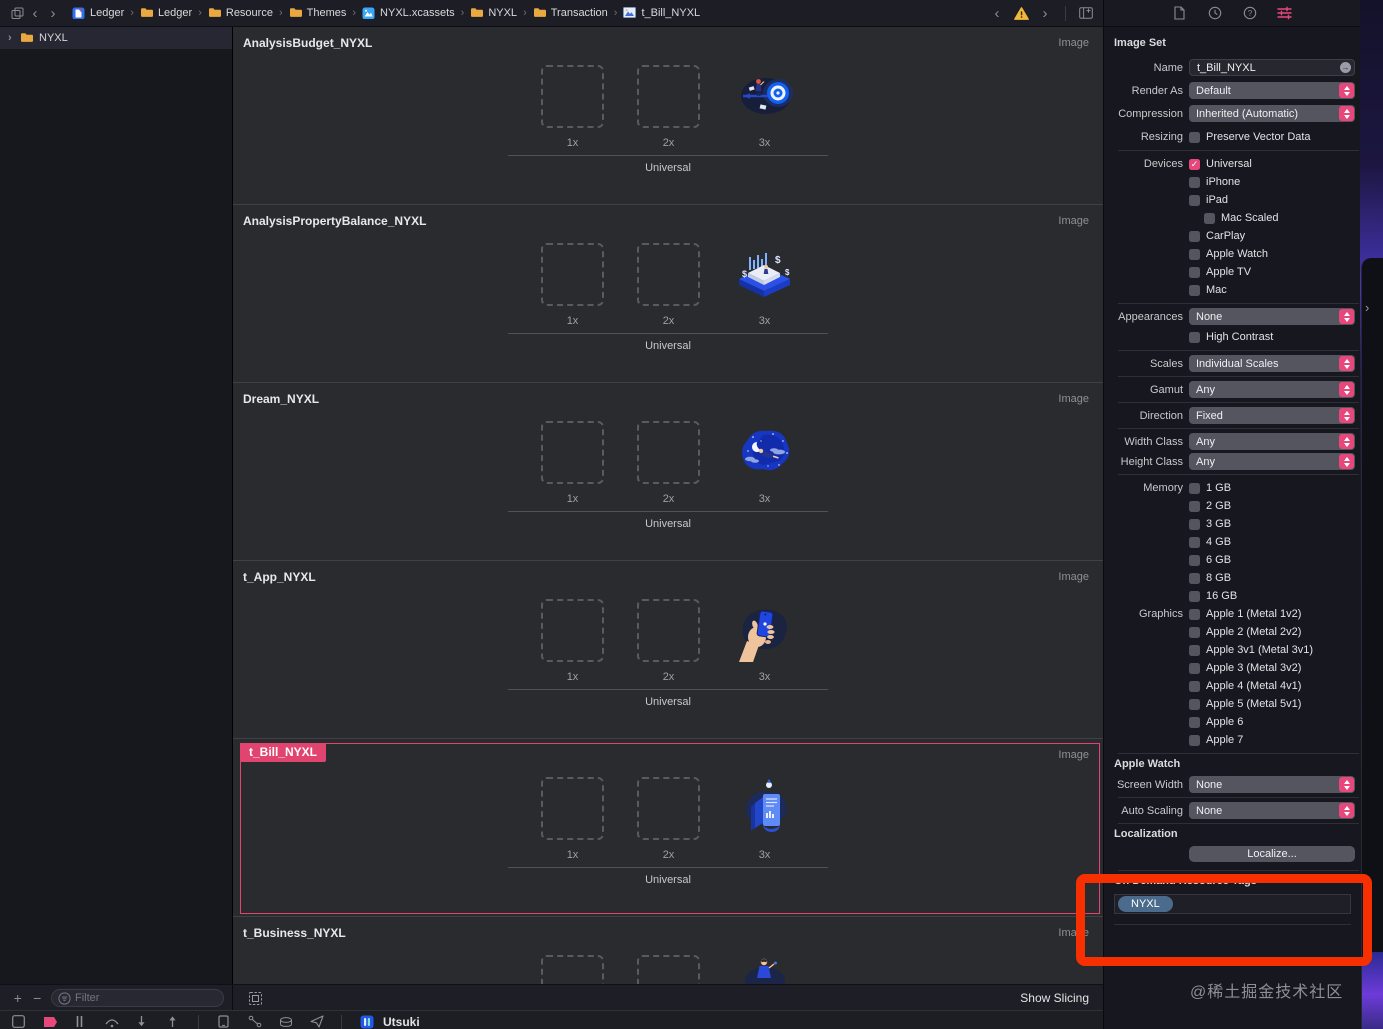 The height and width of the screenshot is (1029, 1383). Describe the element at coordinates (1086, 13) in the screenshot. I see `add-editor-icon` at that location.